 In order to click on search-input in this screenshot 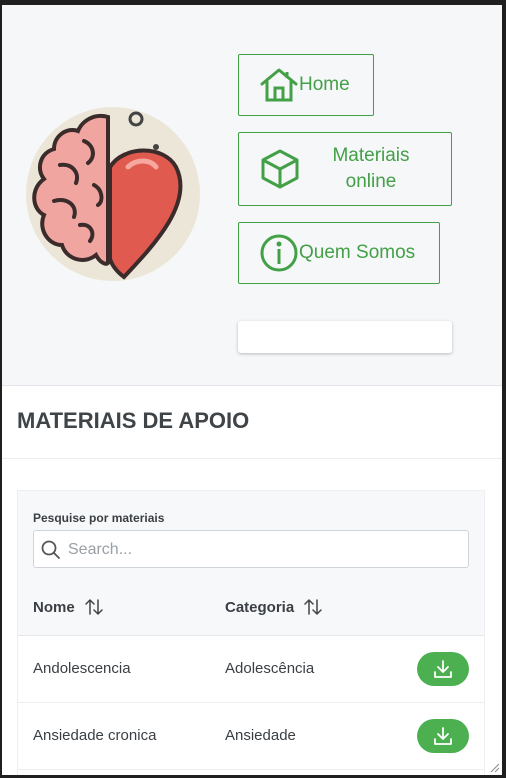, I will do `click(263, 550)`.